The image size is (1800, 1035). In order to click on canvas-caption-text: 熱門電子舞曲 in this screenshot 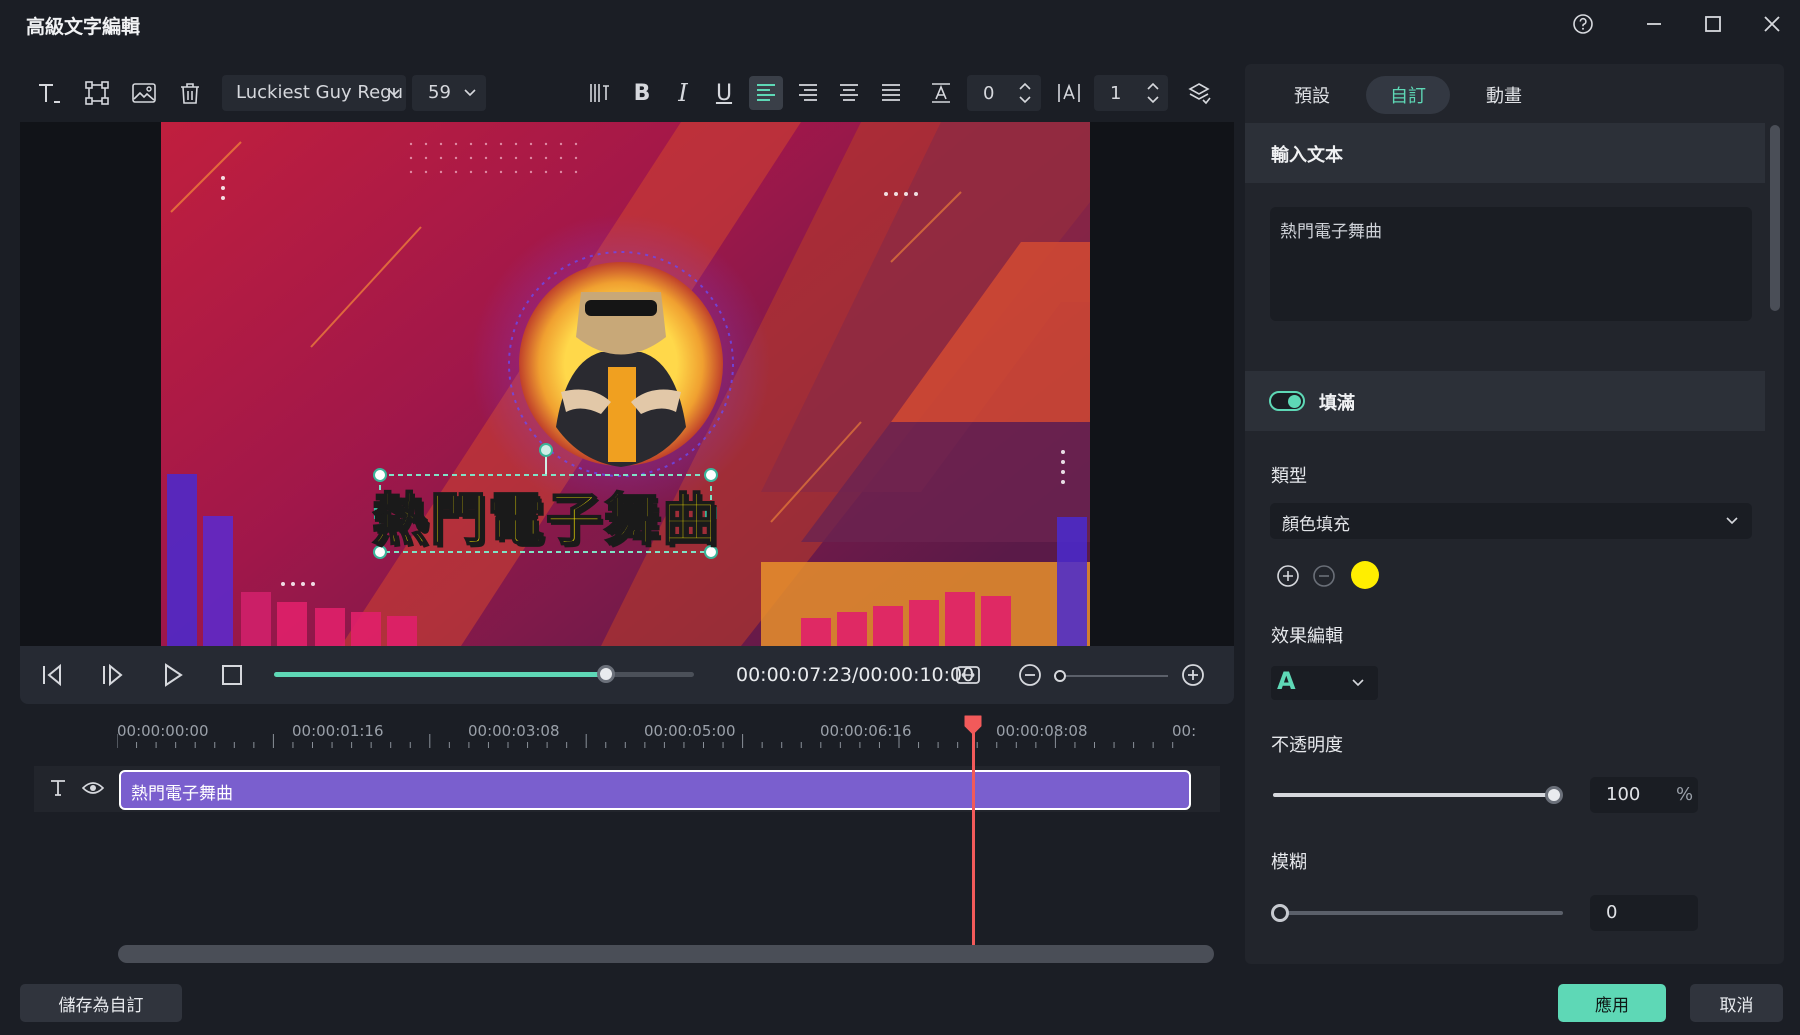, I will do `click(545, 517)`.